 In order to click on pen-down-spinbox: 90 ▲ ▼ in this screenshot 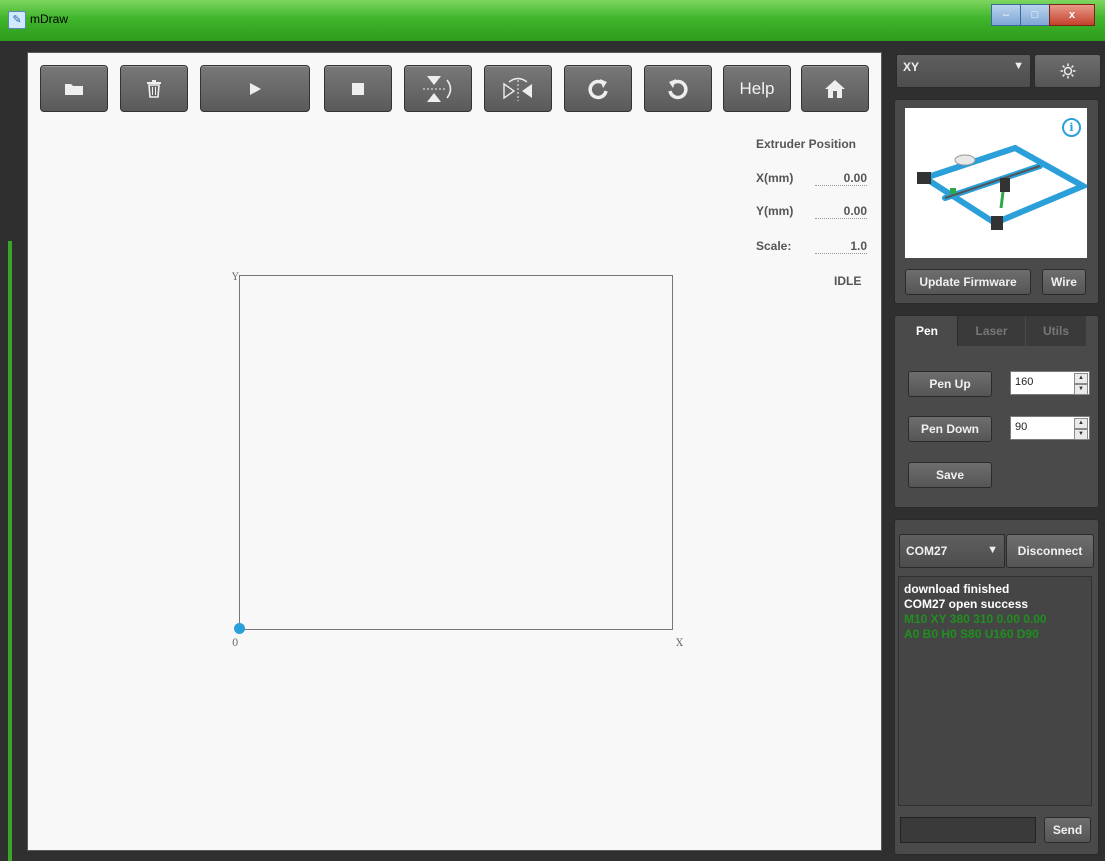, I will do `click(1050, 428)`.